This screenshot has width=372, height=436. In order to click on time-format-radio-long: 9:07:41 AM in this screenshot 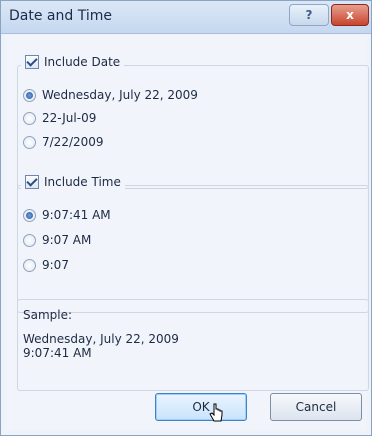, I will do `click(67, 215)`.